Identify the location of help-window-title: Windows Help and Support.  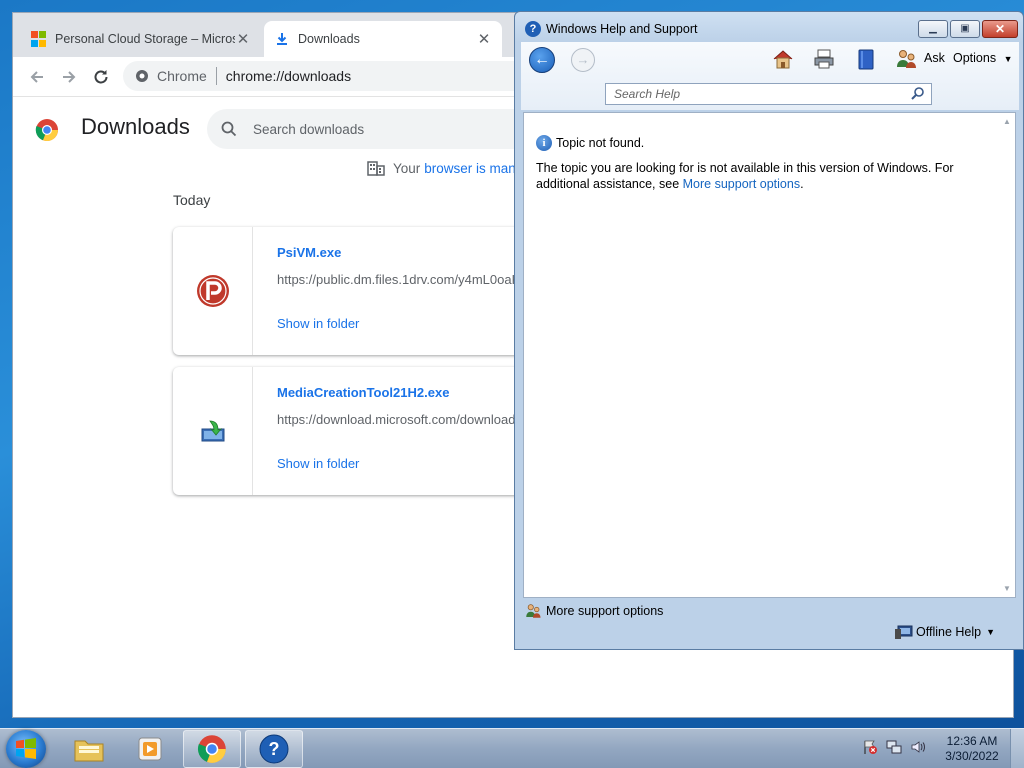
(622, 29).